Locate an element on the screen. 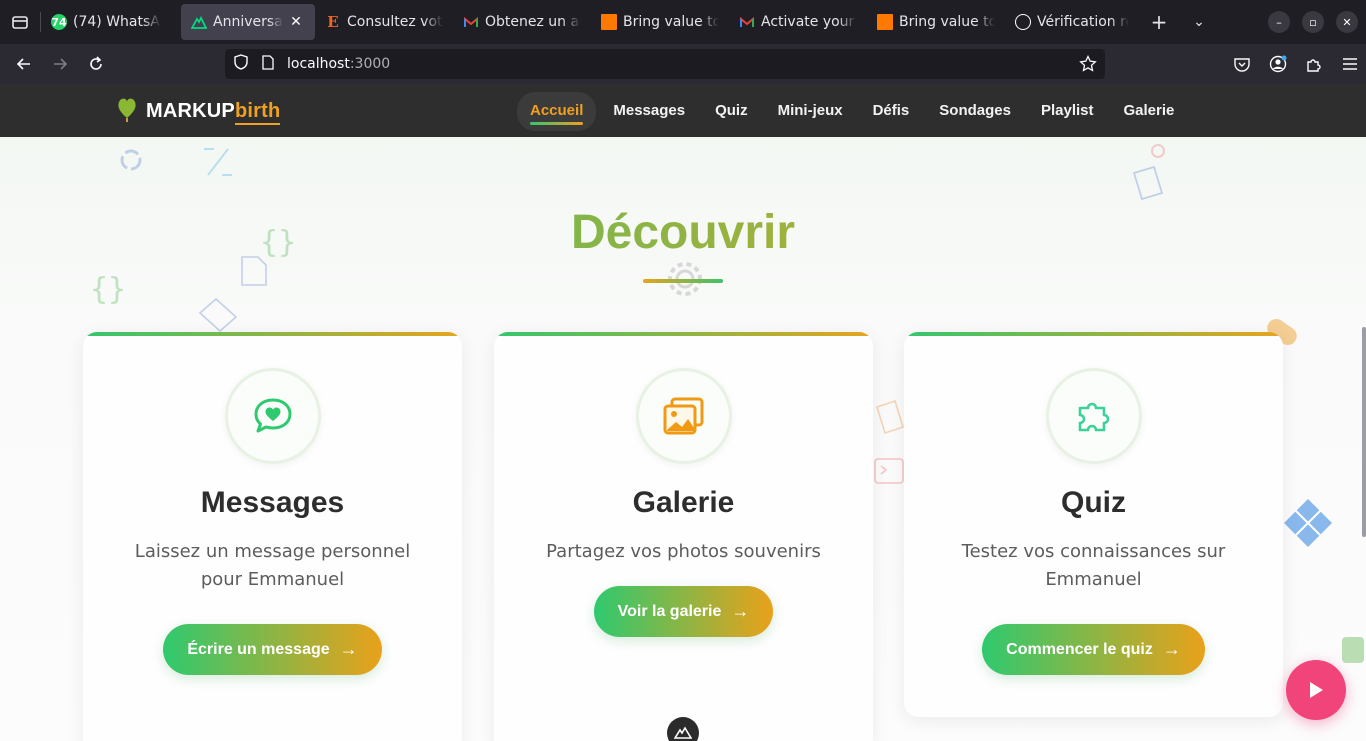 The height and width of the screenshot is (741, 1366). start-quiz-button: Commencer le quiz → is located at coordinates (1093, 649).